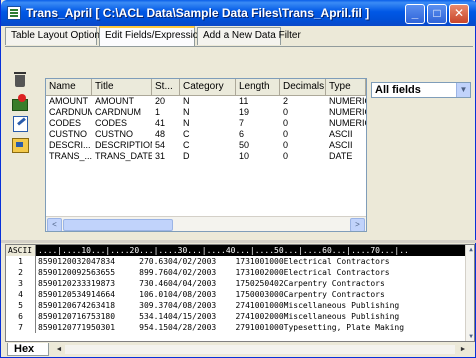  I want to click on tab-edit-fields-expressions: Edit Fields/Expressions, so click(154, 36).